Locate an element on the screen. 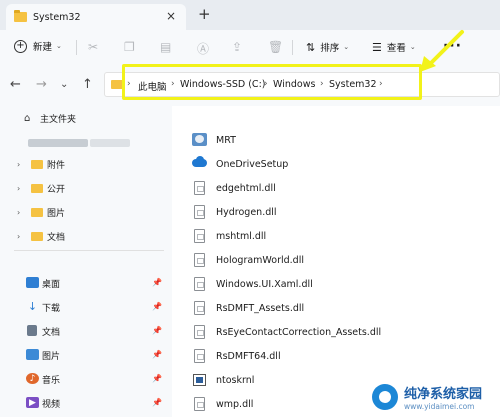  sidebar-item-label: 下载 is located at coordinates (51, 308).